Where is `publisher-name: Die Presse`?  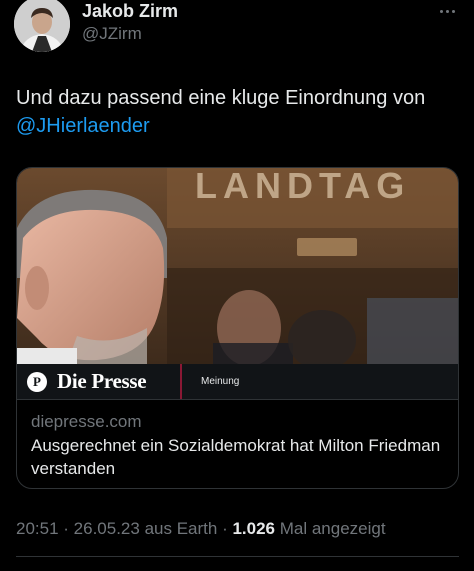 publisher-name: Die Presse is located at coordinates (102, 381).